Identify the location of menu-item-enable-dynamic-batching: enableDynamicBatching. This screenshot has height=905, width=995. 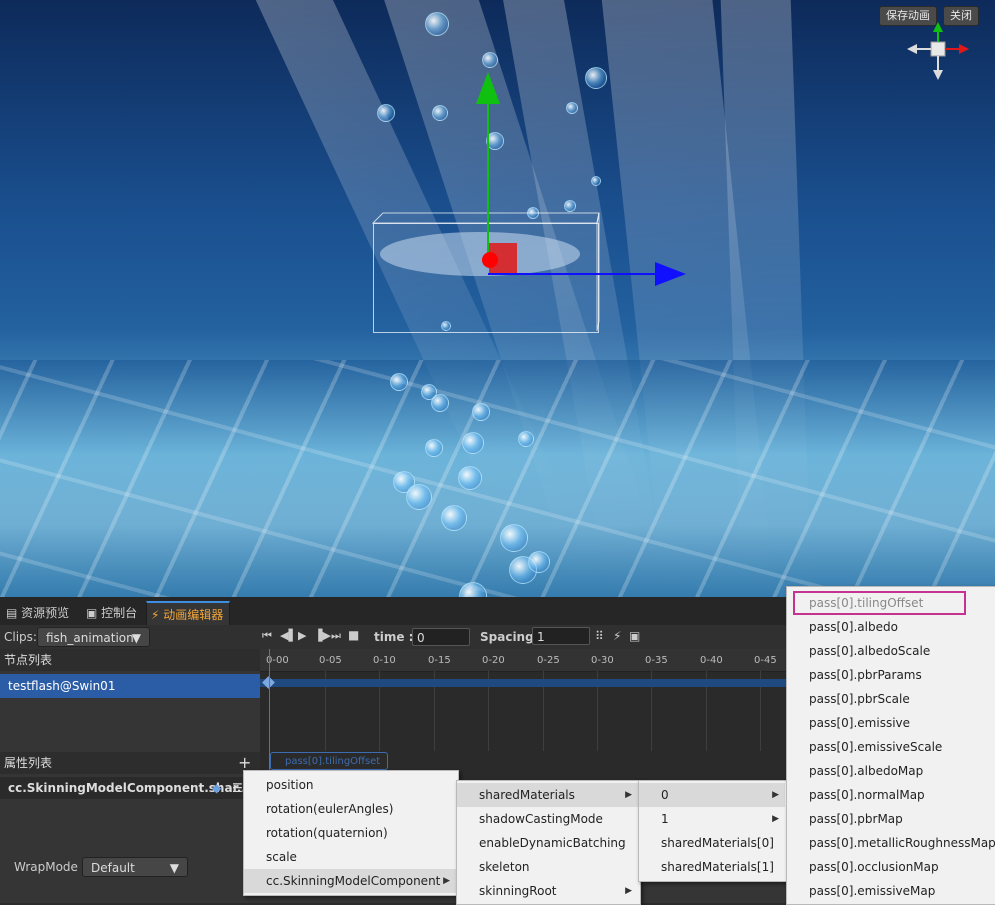
(547, 843).